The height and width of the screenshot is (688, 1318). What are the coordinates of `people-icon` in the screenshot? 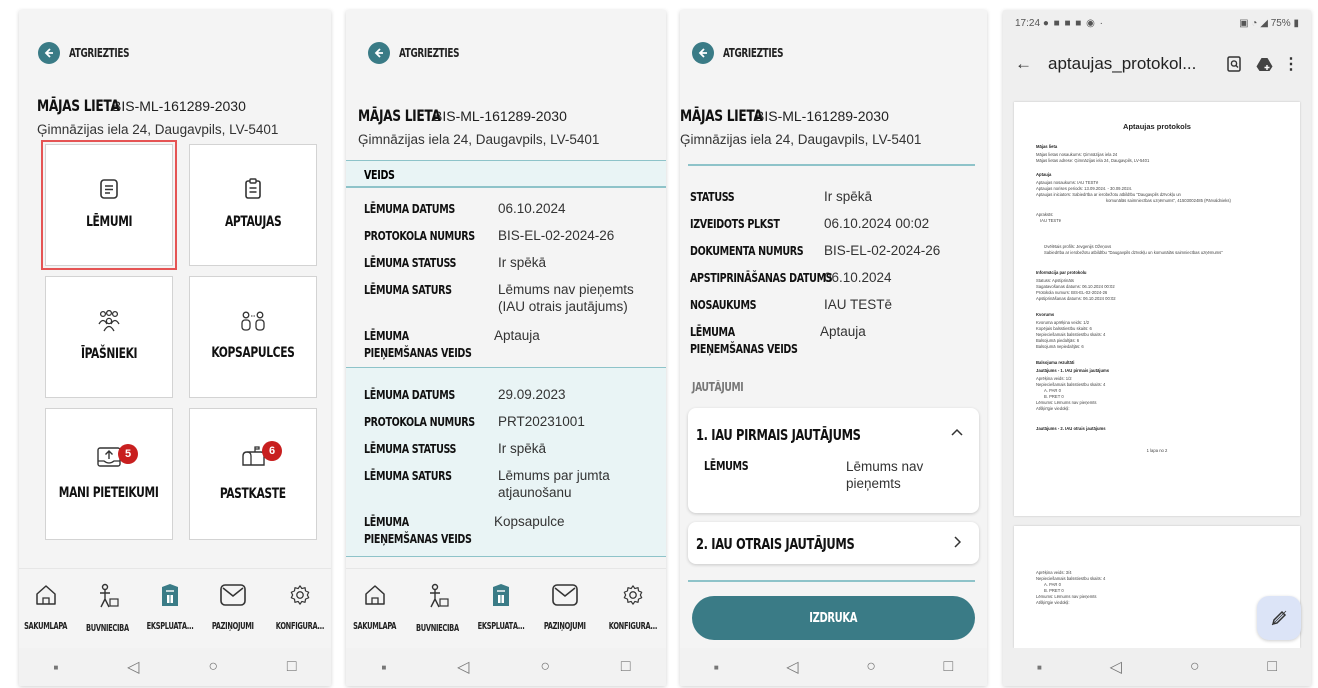 It's located at (109, 321).